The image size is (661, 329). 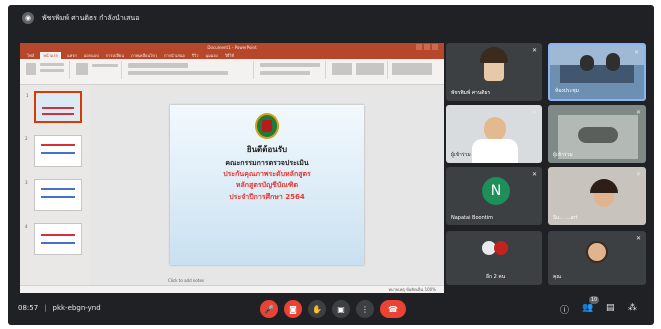 I want to click on participant-person, so click(x=587, y=63).